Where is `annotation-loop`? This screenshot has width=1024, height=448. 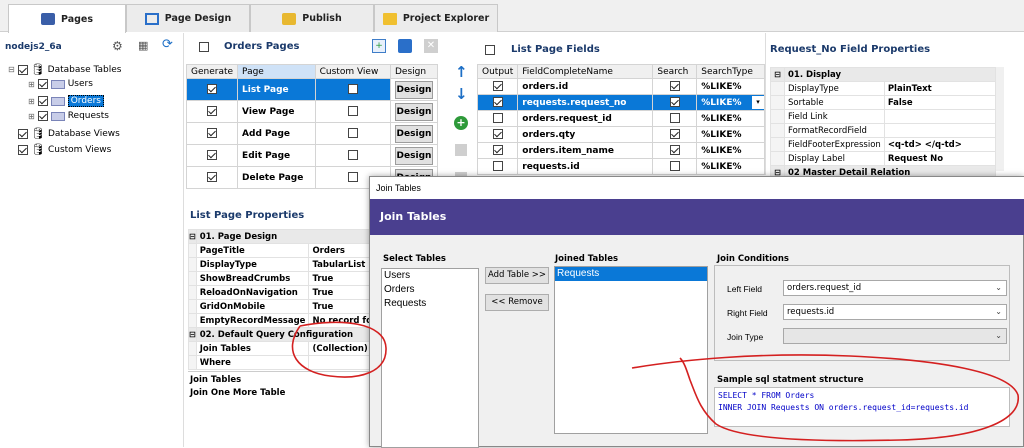 annotation-loop is located at coordinates (825, 398).